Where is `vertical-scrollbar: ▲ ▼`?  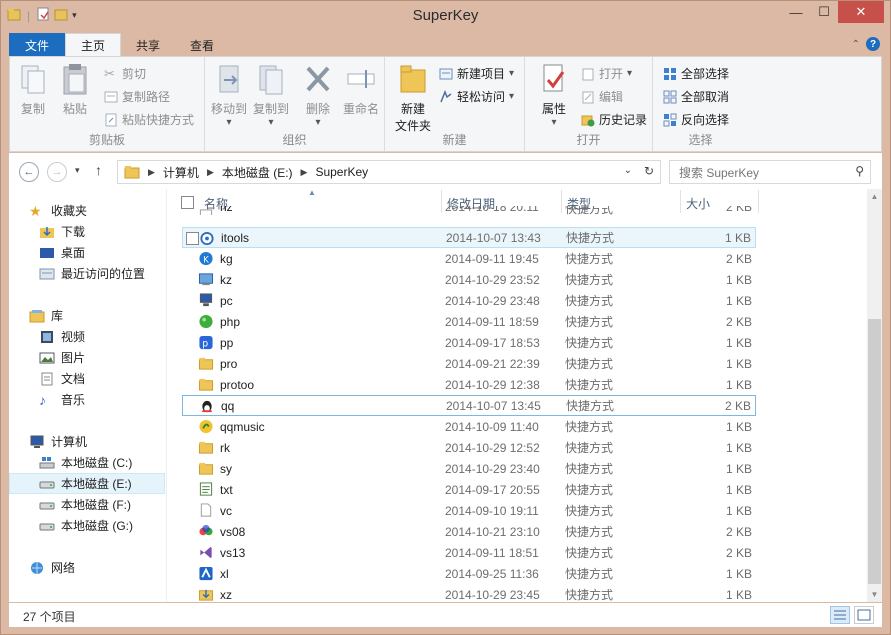
vertical-scrollbar: ▲ ▼ is located at coordinates (874, 395).